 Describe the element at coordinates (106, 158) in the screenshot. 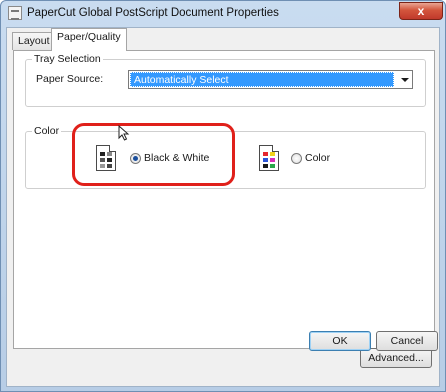

I see `bw-document-icon` at that location.